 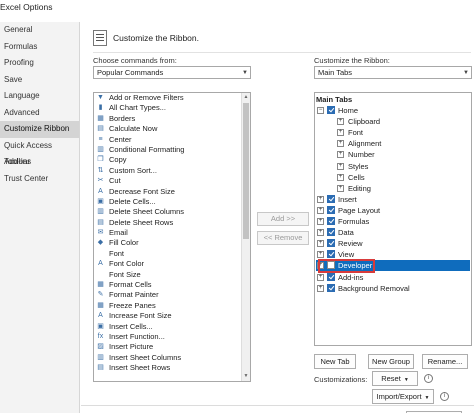 I want to click on sidebar-item-trust-center: Trust Center, so click(x=39, y=179).